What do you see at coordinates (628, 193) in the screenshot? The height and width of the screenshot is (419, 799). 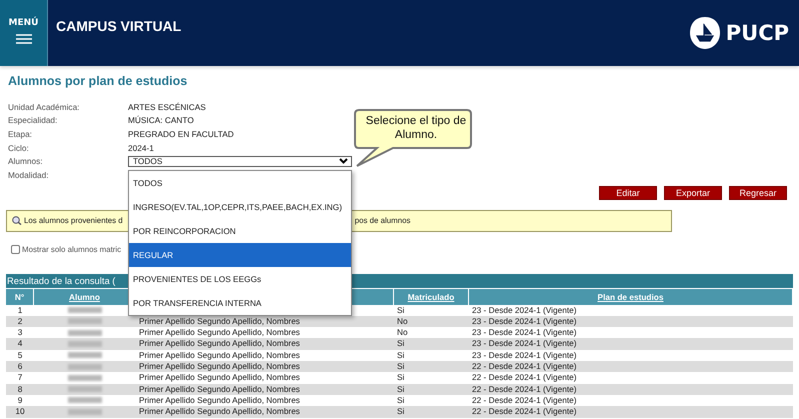 I see `action-button: Editar` at bounding box center [628, 193].